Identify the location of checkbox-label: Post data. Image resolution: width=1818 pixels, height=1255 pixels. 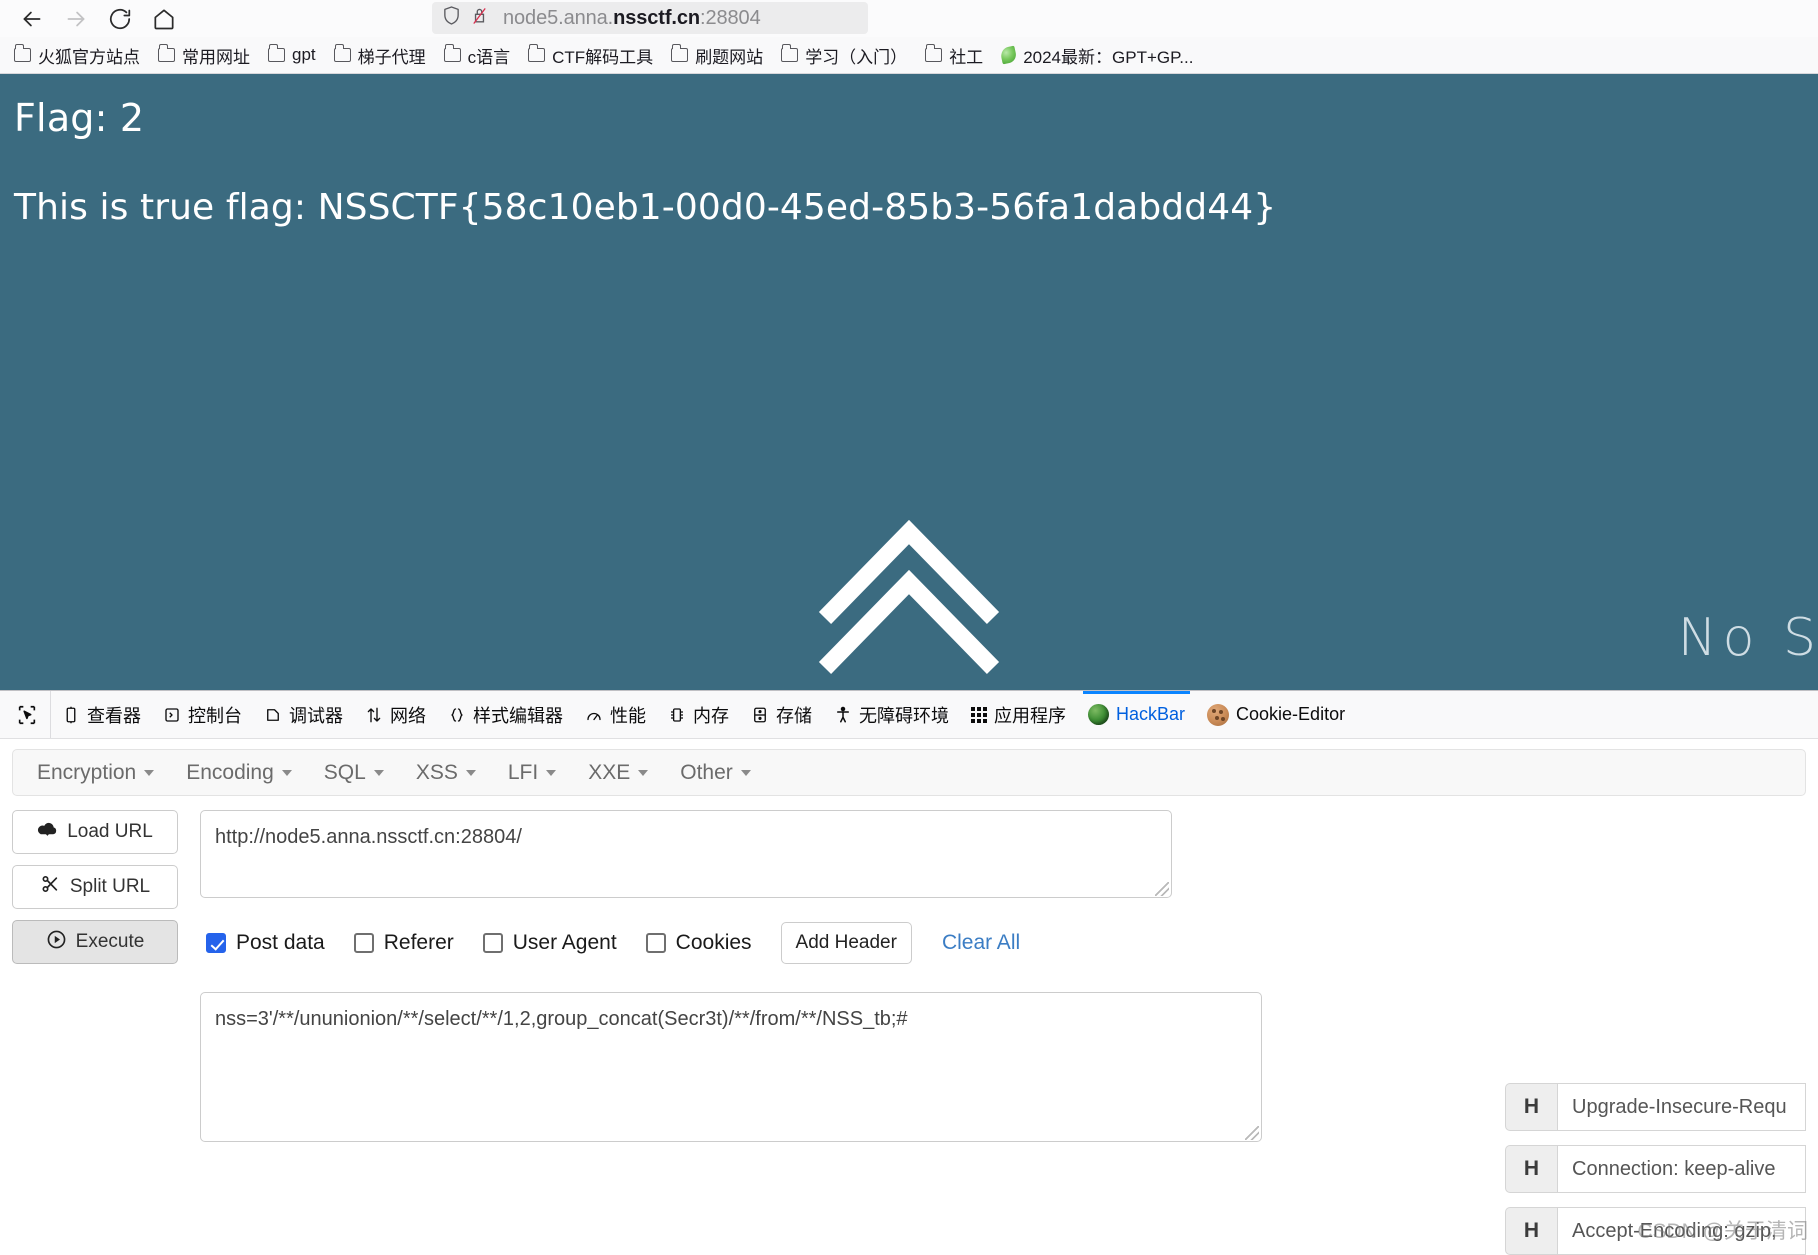
(280, 942).